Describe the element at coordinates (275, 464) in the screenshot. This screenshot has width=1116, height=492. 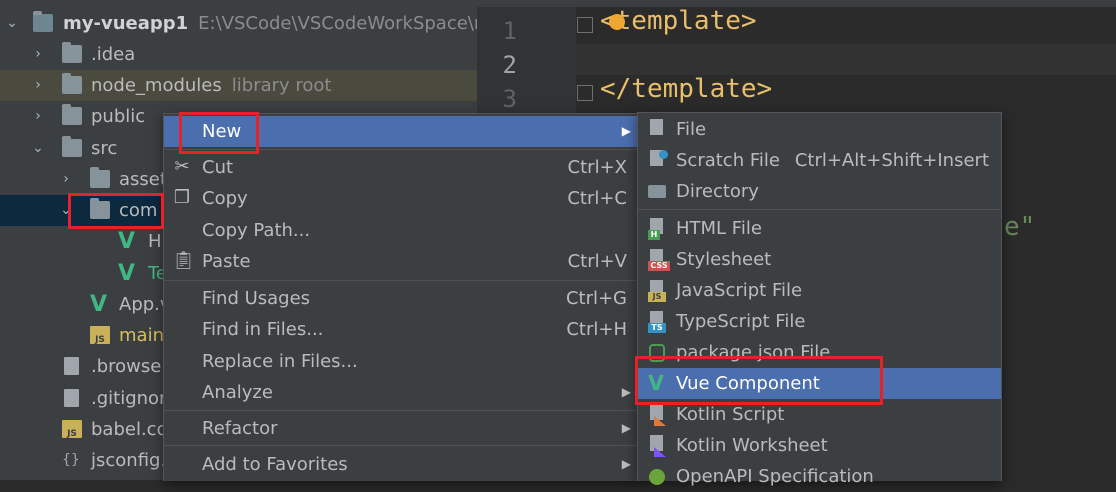
I see `menu-item-label: Add to Favorites` at that location.